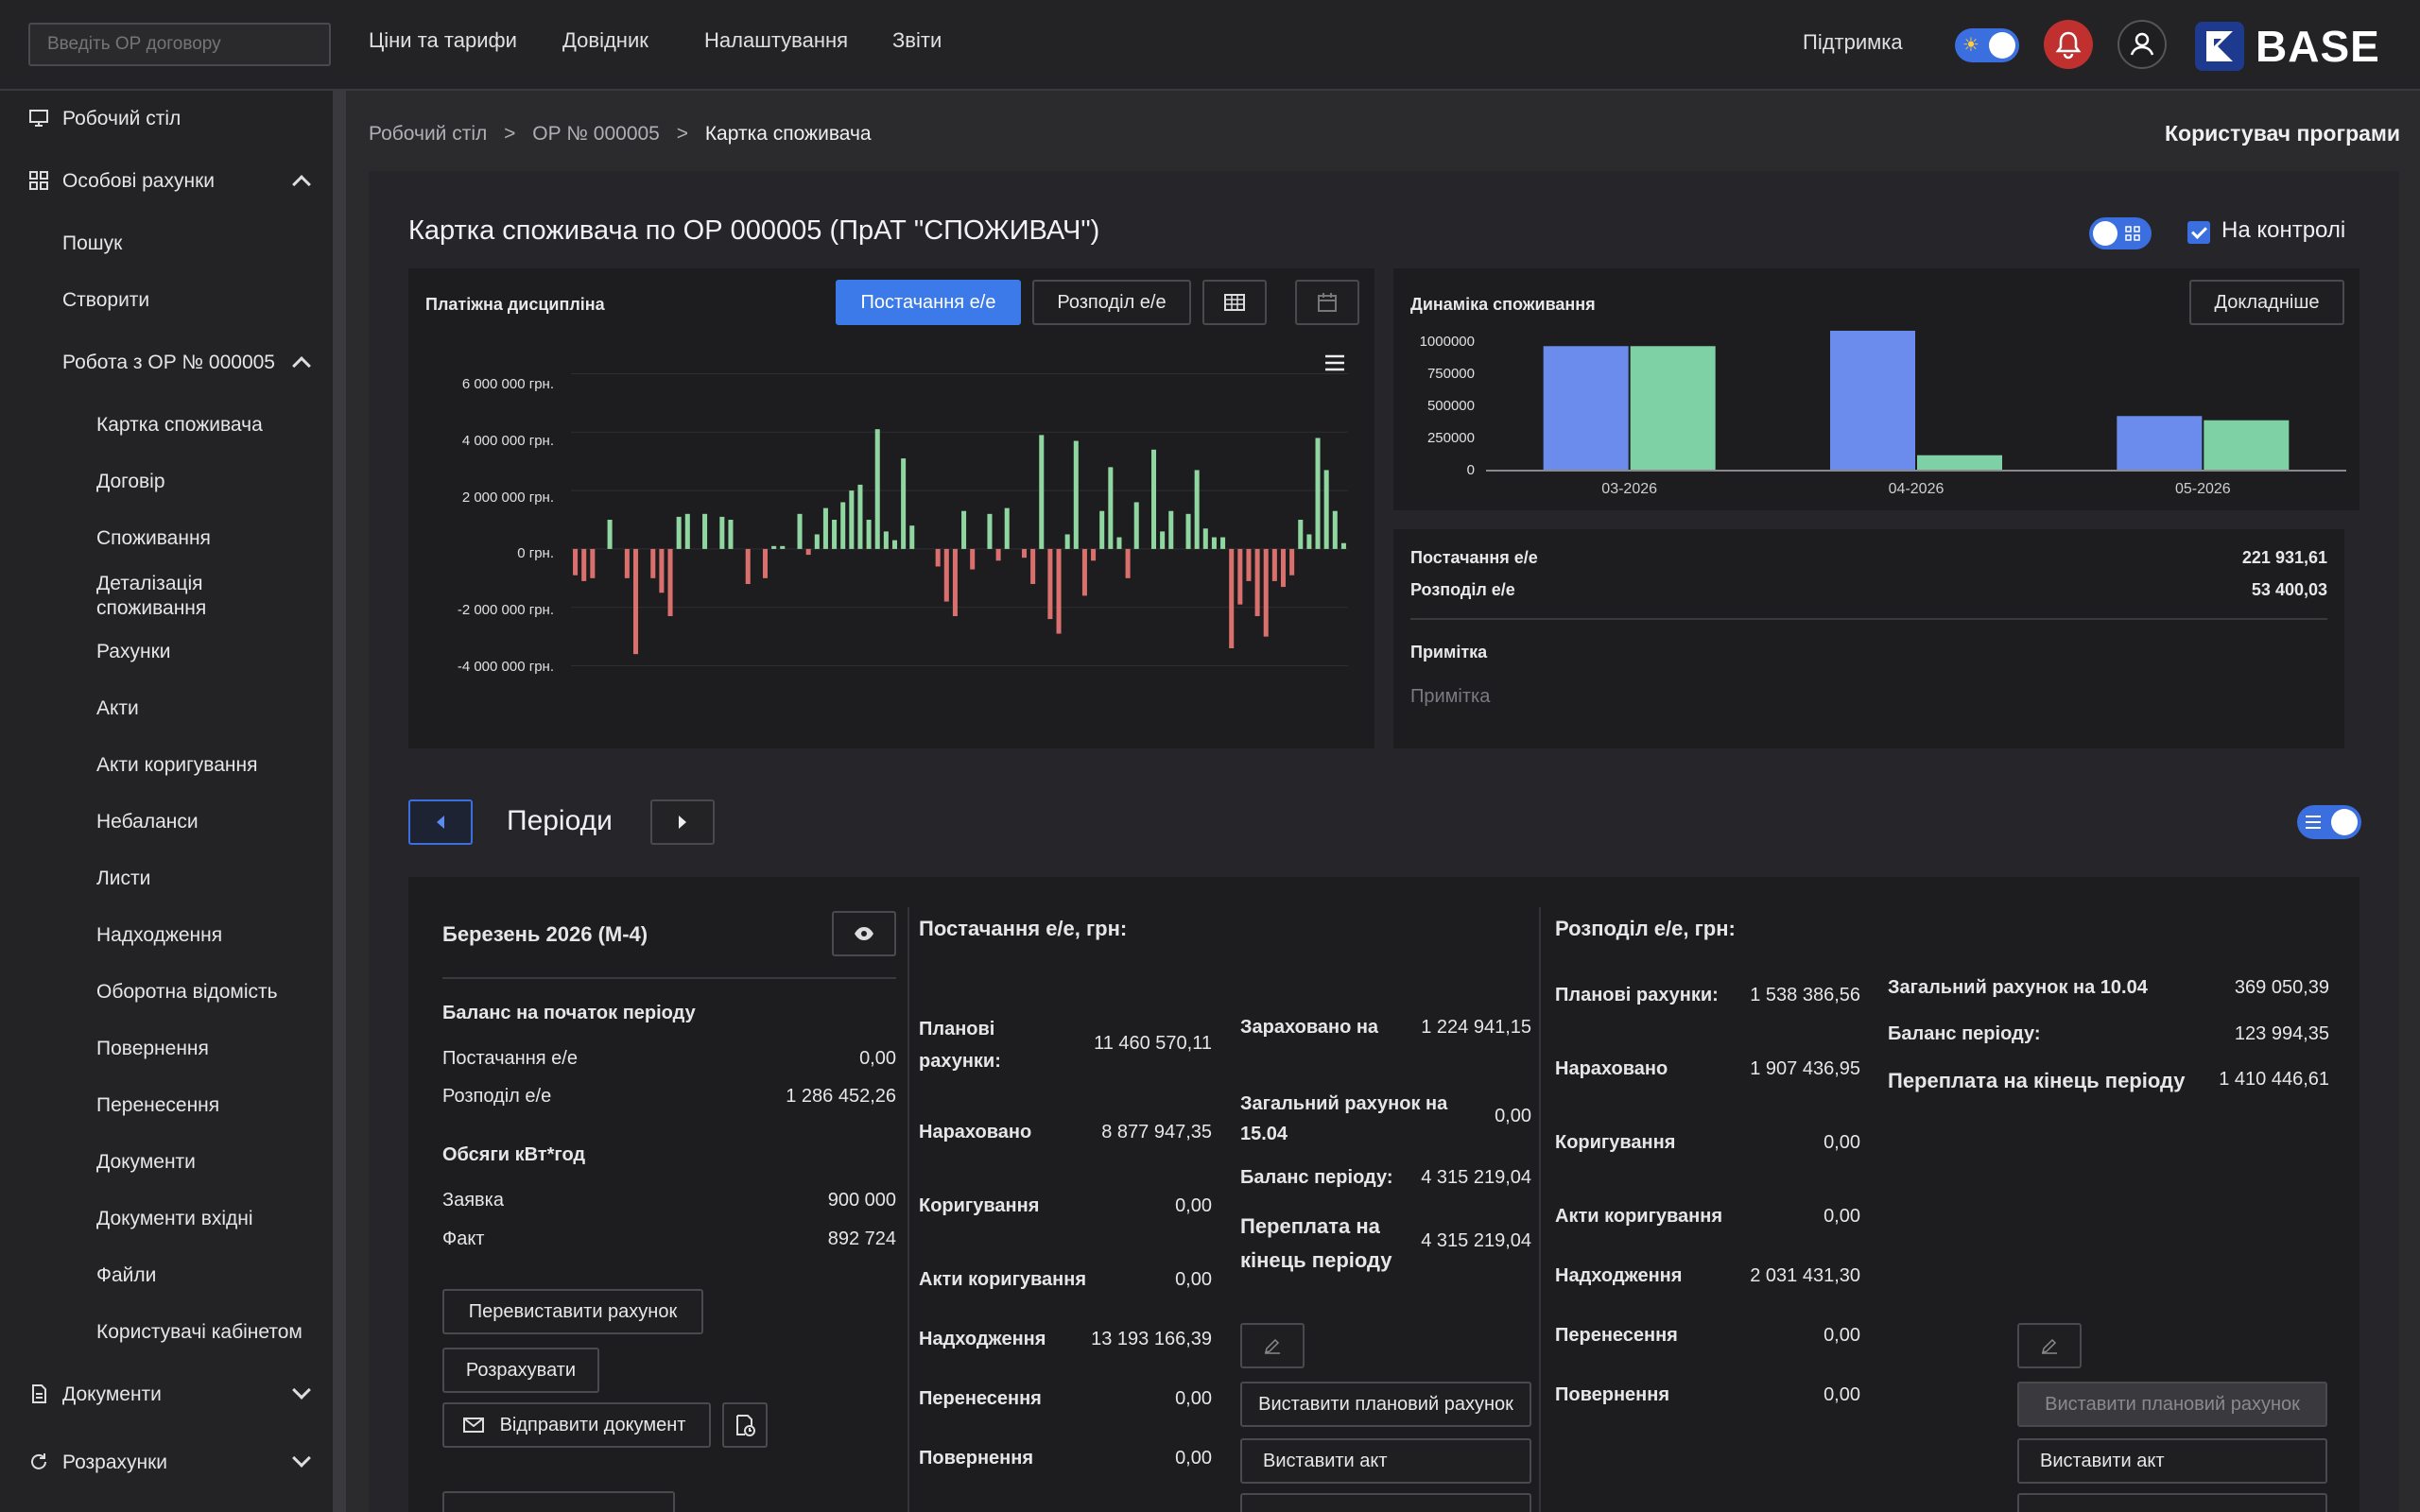 The height and width of the screenshot is (1512, 2420). Describe the element at coordinates (2198, 232) in the screenshot. I see `on-control-checkbox` at that location.